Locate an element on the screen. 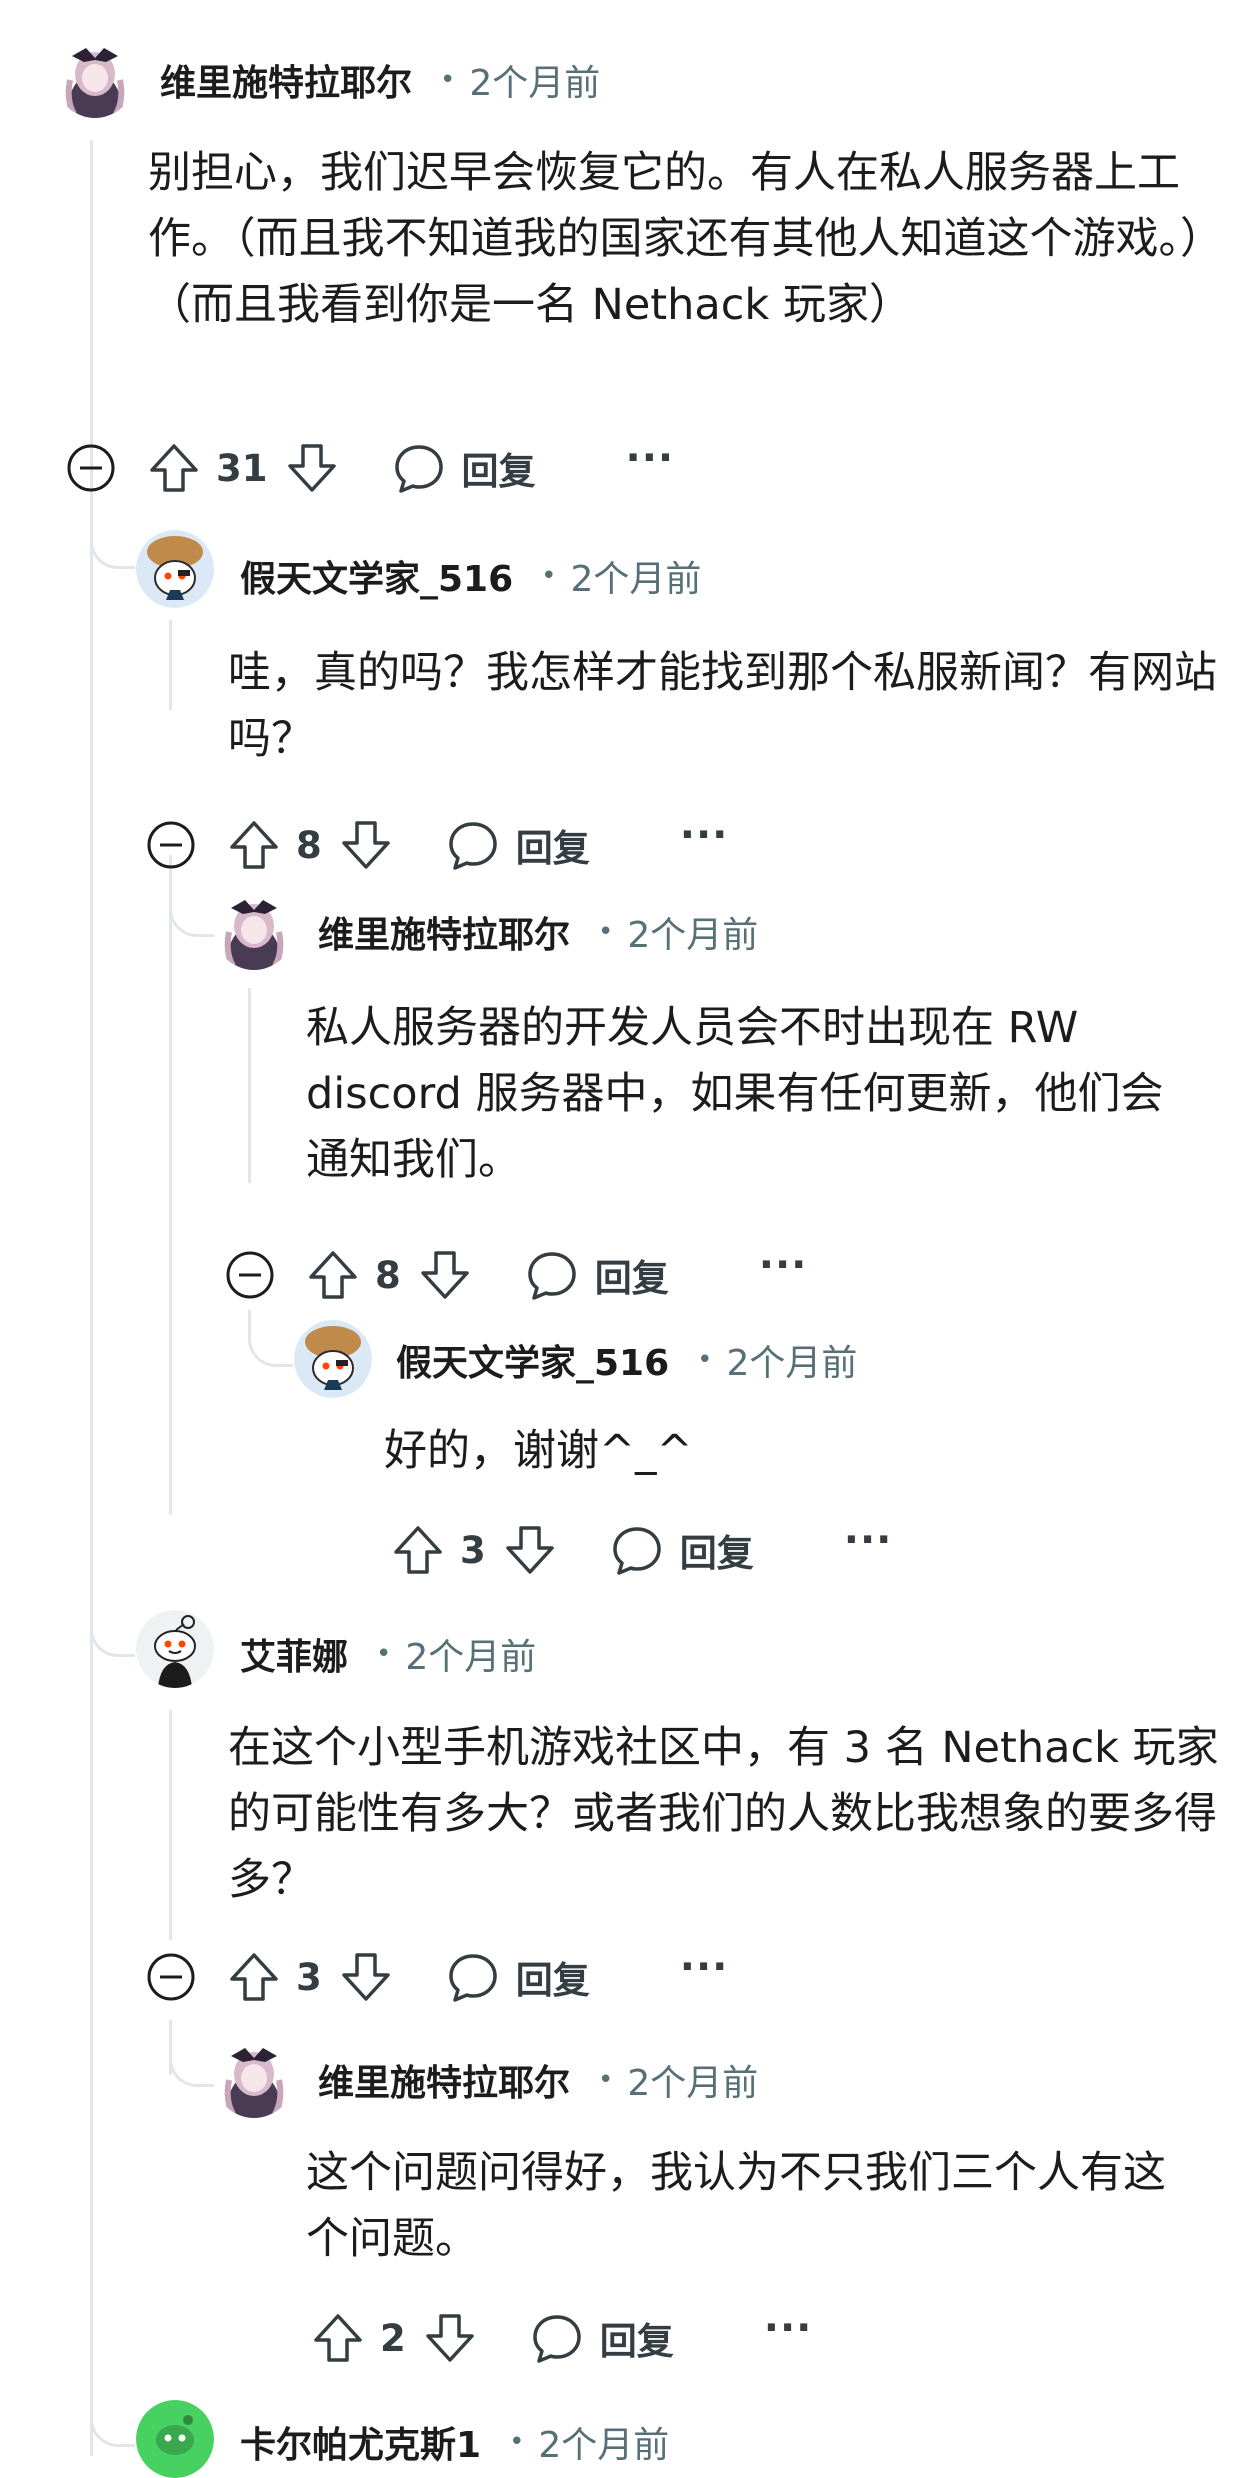 This screenshot has width=1260, height=2478. snoo-default-avatar-icon is located at coordinates (175, 1649).